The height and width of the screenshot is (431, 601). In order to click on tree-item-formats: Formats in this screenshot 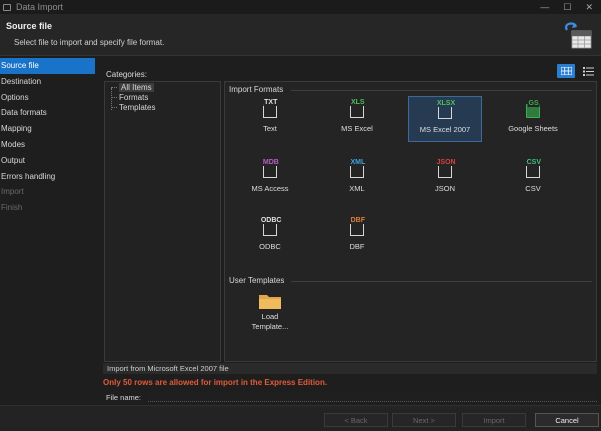, I will do `click(129, 97)`.